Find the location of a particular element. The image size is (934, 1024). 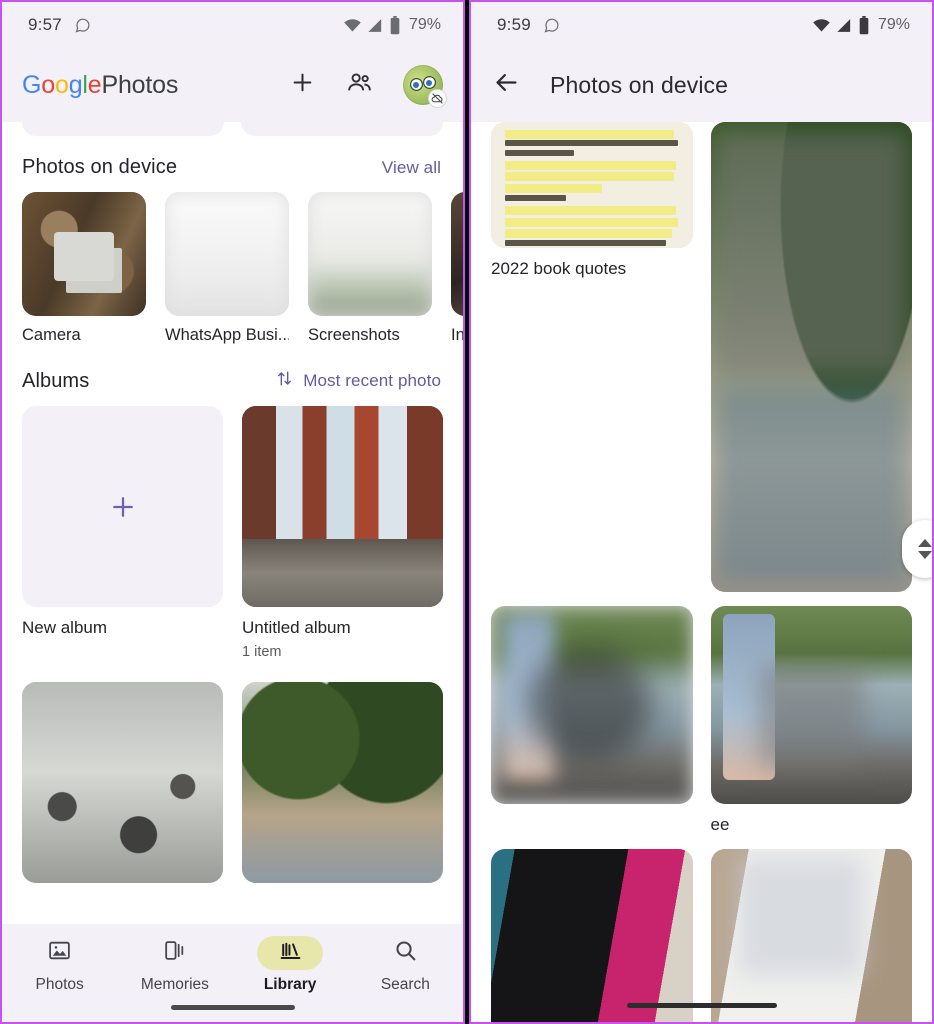

album-tile-untitled-album: Untitled album 1 item is located at coordinates (342, 533).